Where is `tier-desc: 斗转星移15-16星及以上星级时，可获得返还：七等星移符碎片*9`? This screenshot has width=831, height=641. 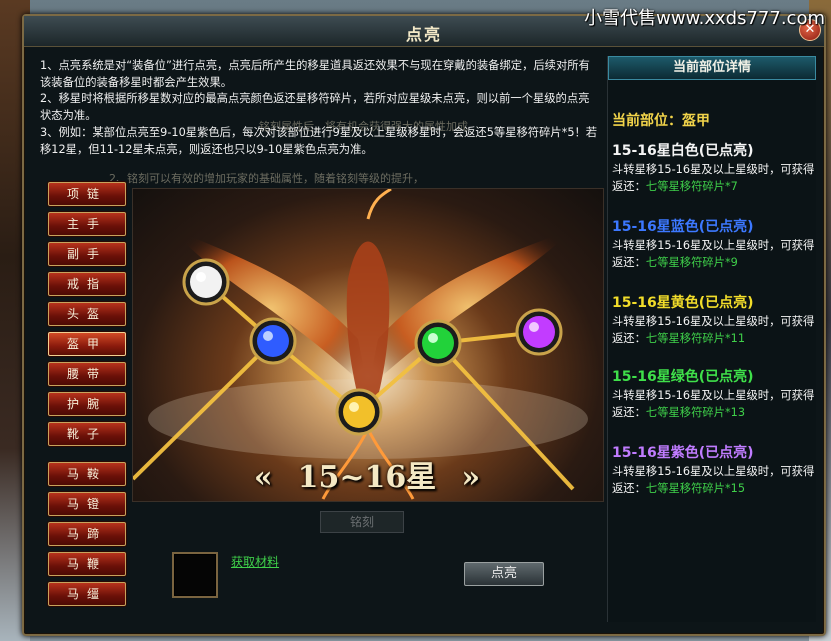 tier-desc: 斗转星移15-16星及以上星级时，可获得返还：七等星移符碎片*9 is located at coordinates (713, 254).